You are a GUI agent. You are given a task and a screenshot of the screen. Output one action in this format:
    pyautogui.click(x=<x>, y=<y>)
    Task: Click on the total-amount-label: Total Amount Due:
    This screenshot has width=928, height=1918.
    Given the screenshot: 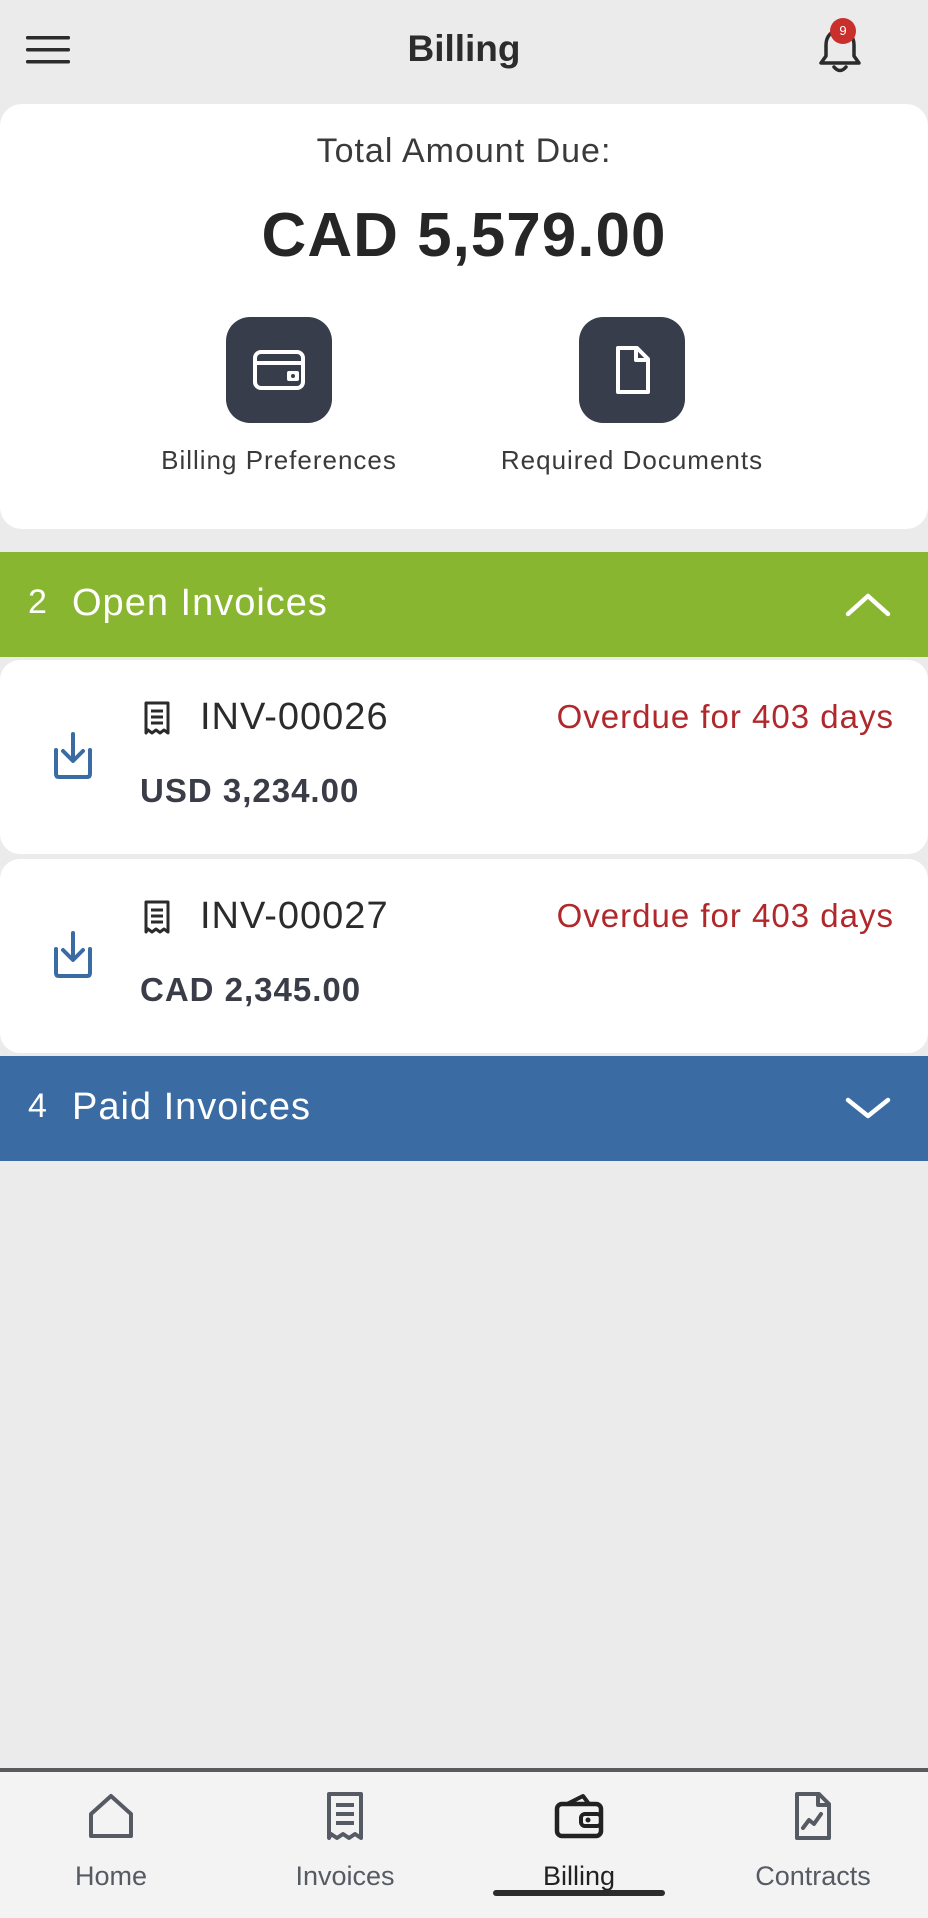 What is the action you would take?
    pyautogui.click(x=464, y=151)
    